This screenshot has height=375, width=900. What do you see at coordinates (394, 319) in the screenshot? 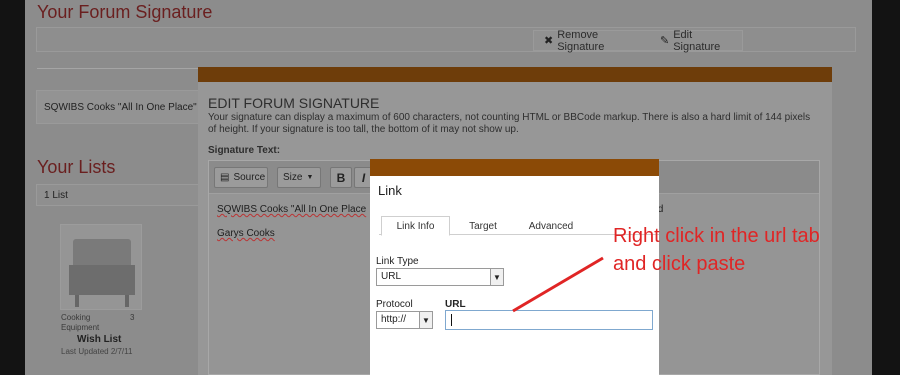
I see `protocol-value: http://` at bounding box center [394, 319].